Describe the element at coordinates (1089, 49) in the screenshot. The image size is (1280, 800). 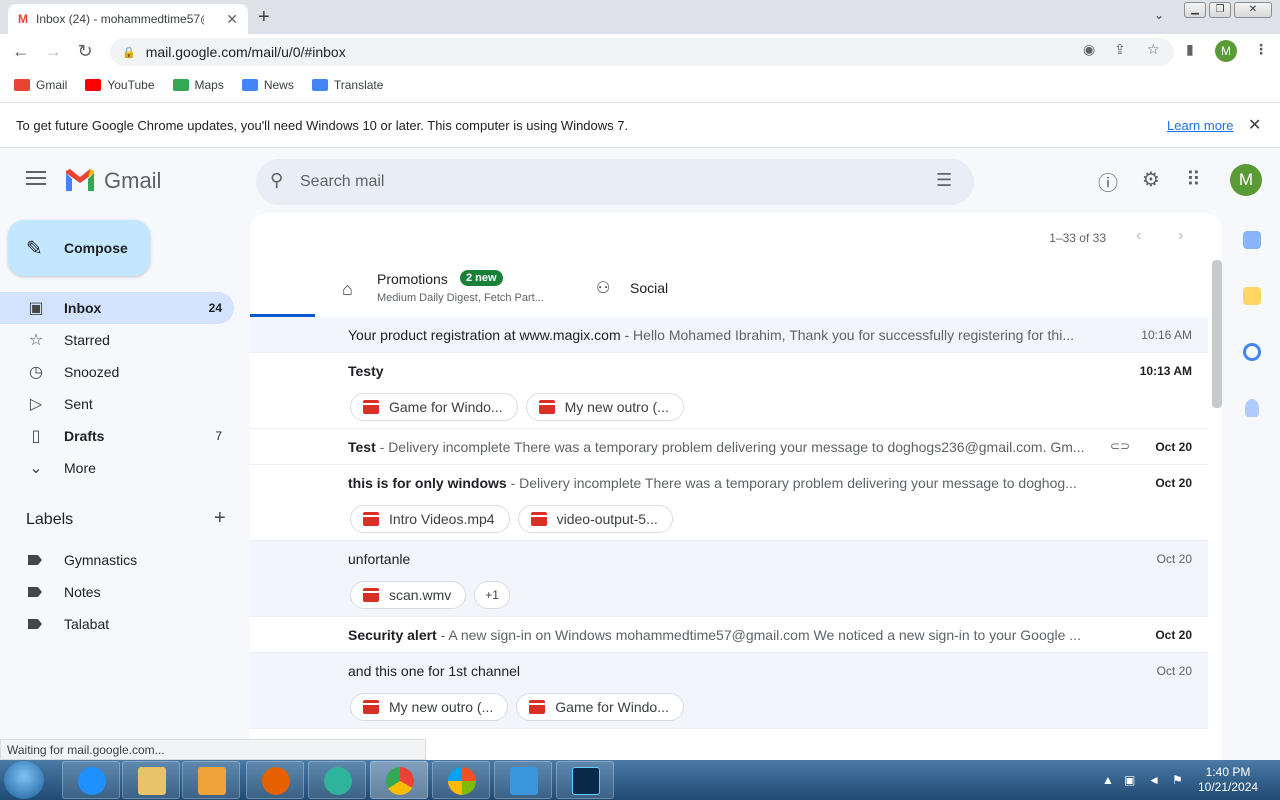
I see `eye-icon: ◉` at that location.